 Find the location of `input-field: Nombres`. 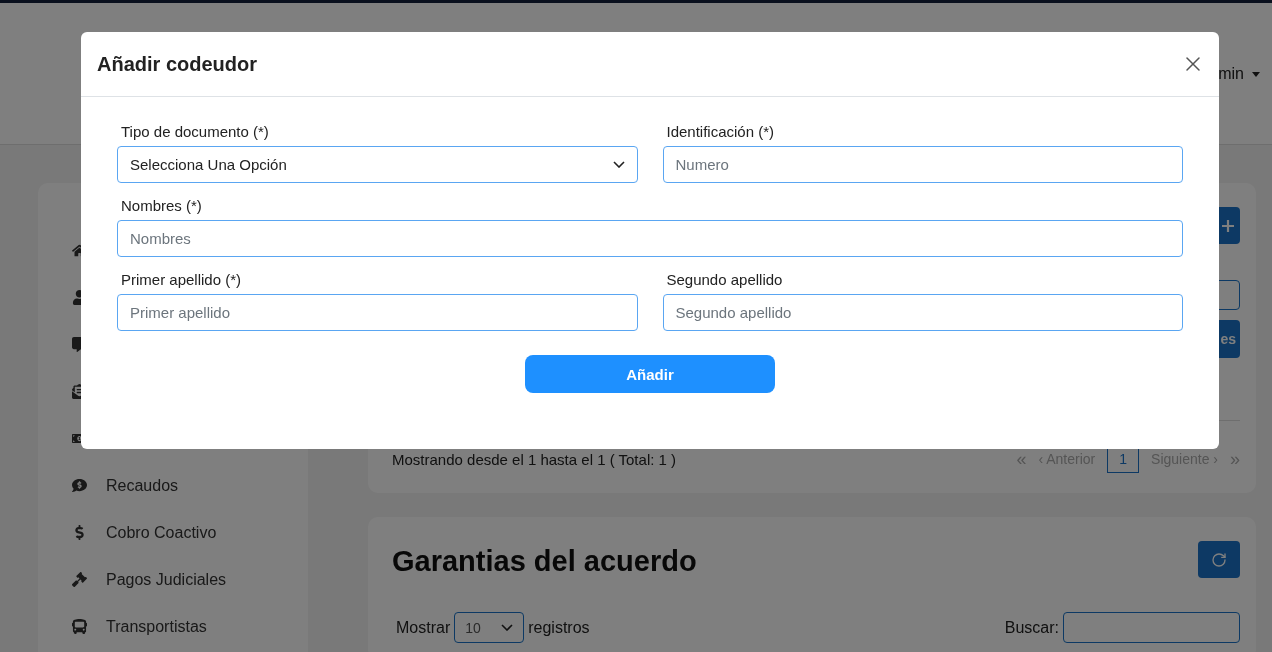

input-field: Nombres is located at coordinates (650, 238).